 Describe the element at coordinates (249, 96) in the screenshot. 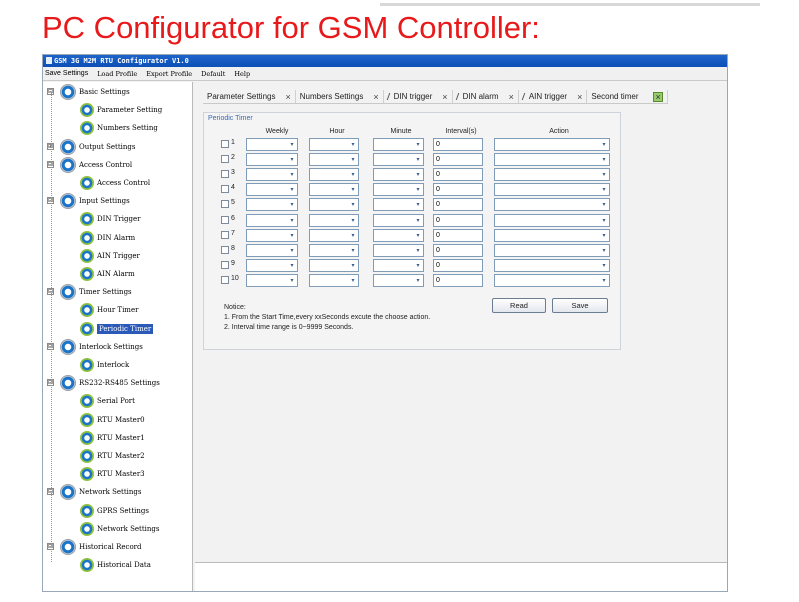

I see `tab: Parameter Settings ×` at that location.